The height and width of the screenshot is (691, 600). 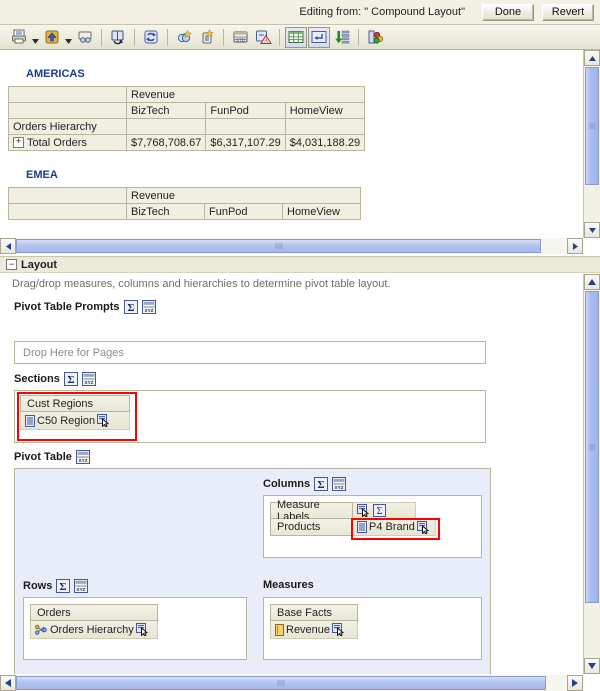 I want to click on export-icon, so click(x=52, y=37).